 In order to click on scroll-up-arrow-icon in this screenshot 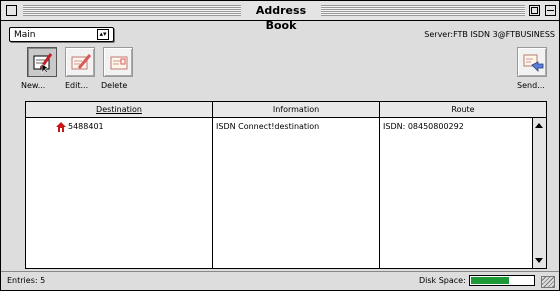, I will do `click(539, 125)`.